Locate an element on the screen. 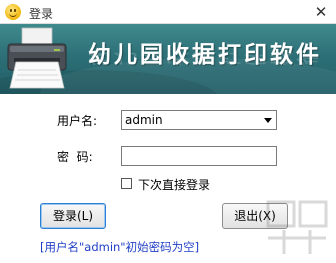 This screenshot has height=263, width=336. chevron-down-icon is located at coordinates (268, 120).